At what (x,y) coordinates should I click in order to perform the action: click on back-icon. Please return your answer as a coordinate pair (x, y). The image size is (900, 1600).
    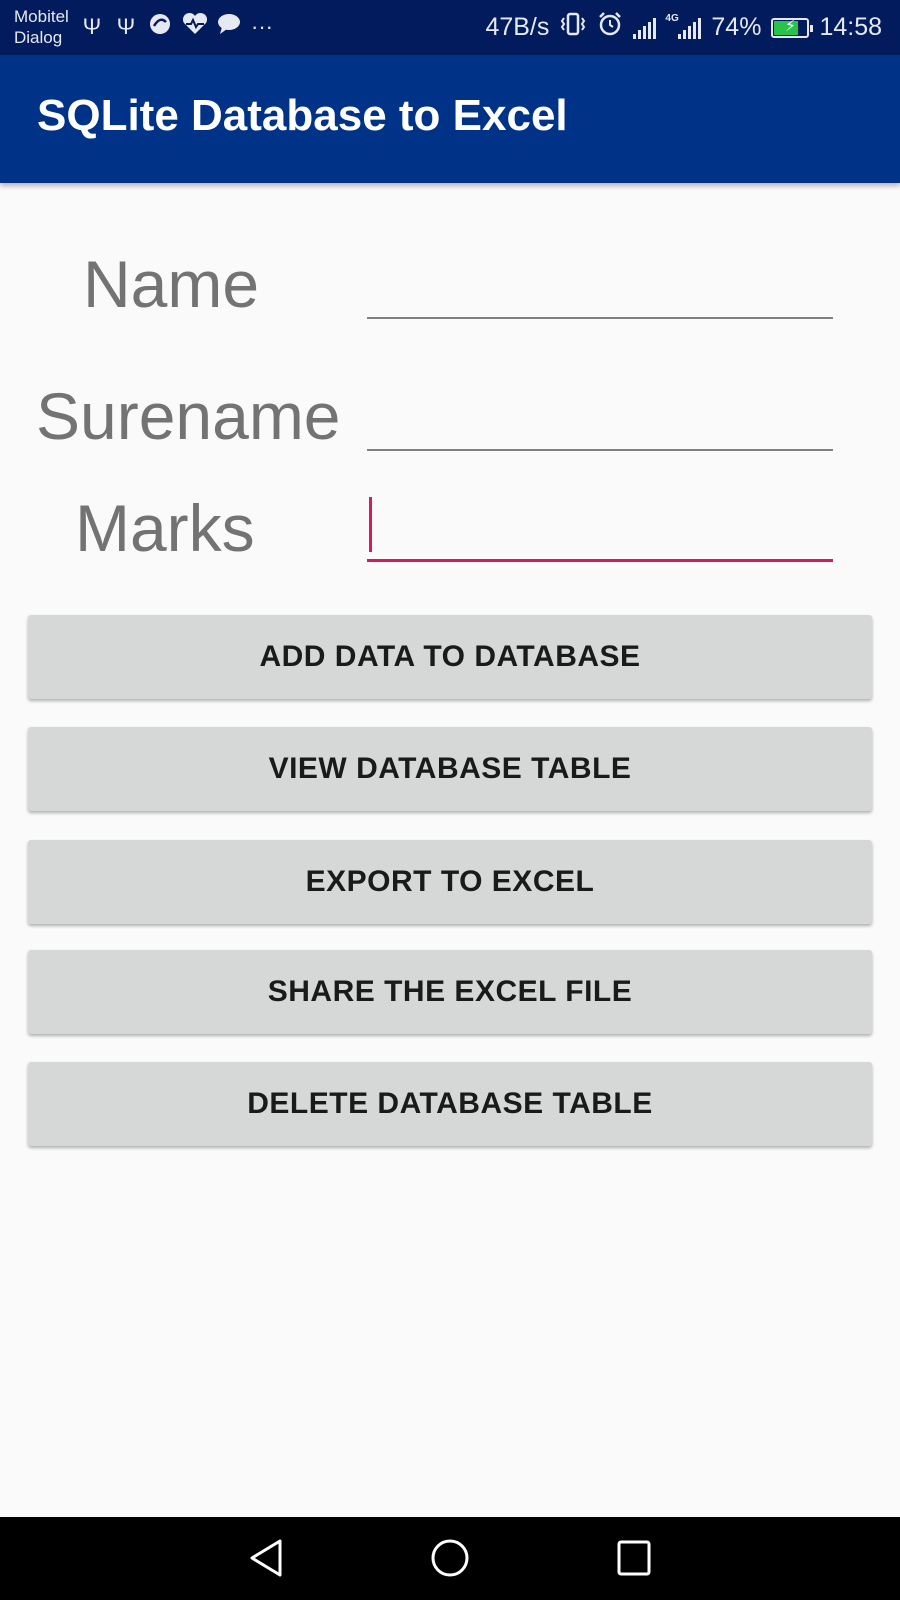
    Looking at the image, I should click on (266, 1560).